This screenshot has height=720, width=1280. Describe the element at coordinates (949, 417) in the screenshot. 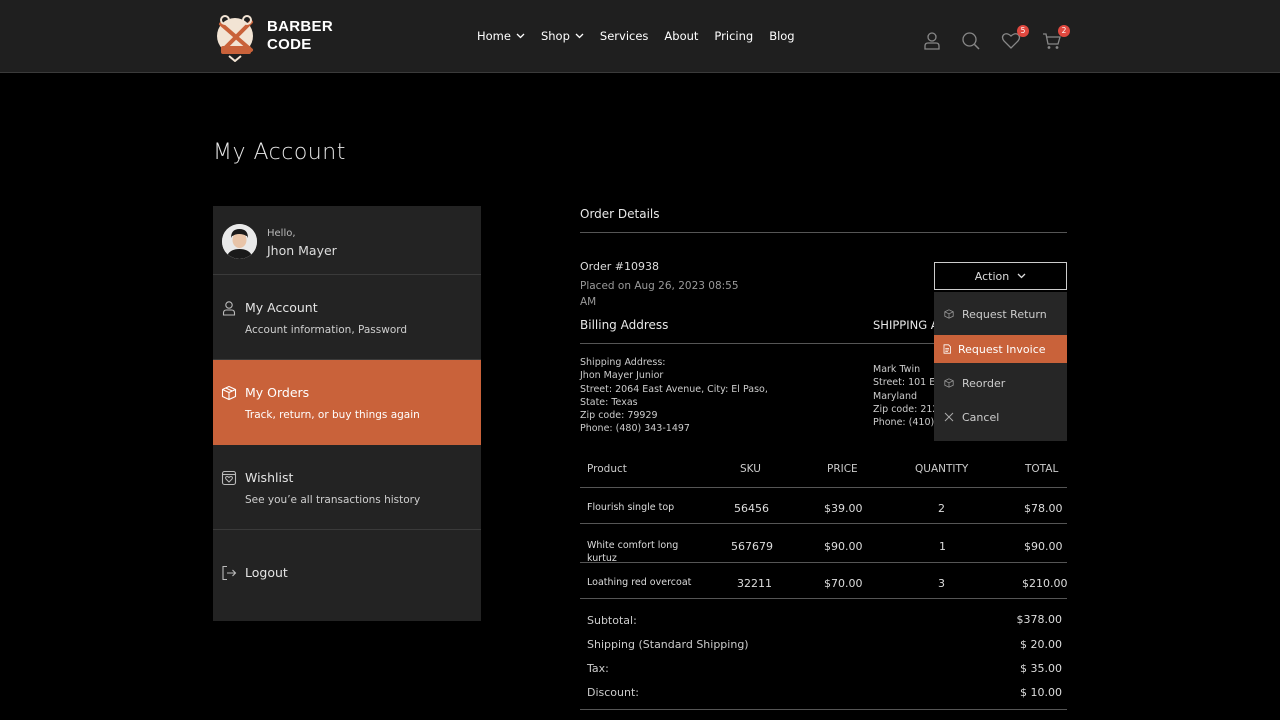

I see `close-icon` at that location.